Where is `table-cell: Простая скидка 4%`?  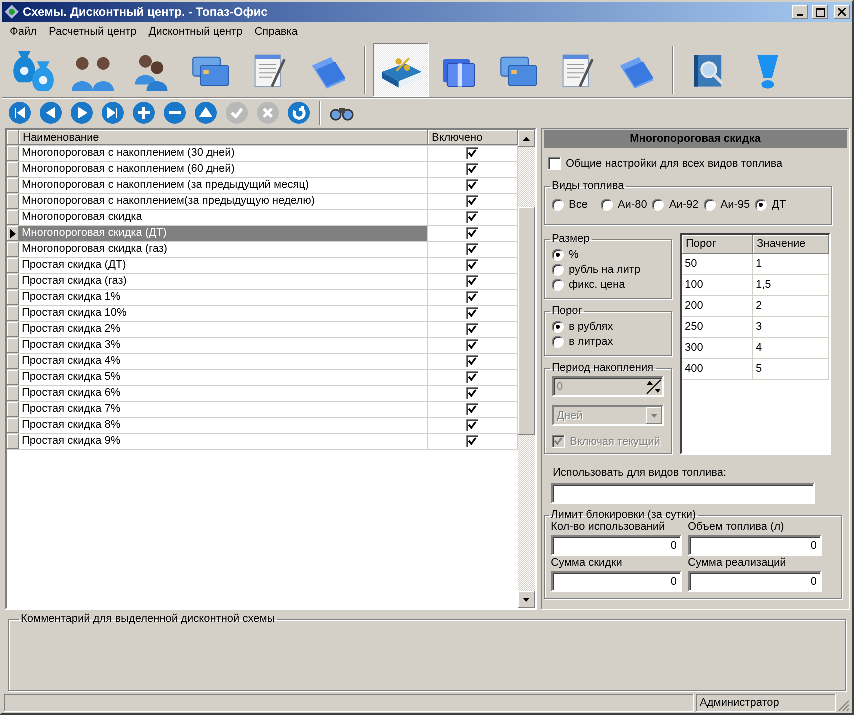 table-cell: Простая скидка 4% is located at coordinates (223, 361).